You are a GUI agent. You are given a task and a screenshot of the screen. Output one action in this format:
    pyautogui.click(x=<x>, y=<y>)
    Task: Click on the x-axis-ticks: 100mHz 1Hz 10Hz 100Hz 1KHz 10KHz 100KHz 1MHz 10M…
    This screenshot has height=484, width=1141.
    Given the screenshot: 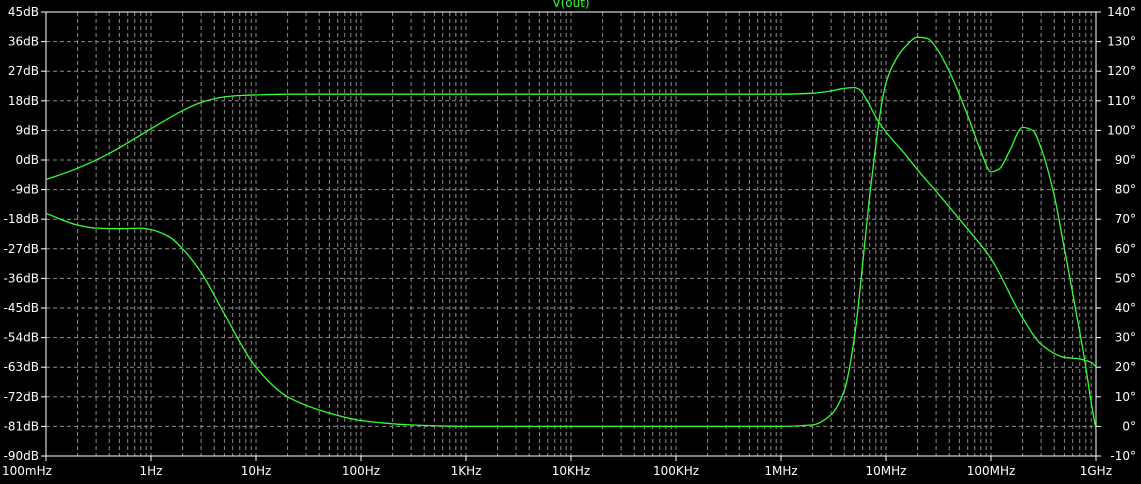 What is the action you would take?
    pyautogui.click(x=557, y=467)
    